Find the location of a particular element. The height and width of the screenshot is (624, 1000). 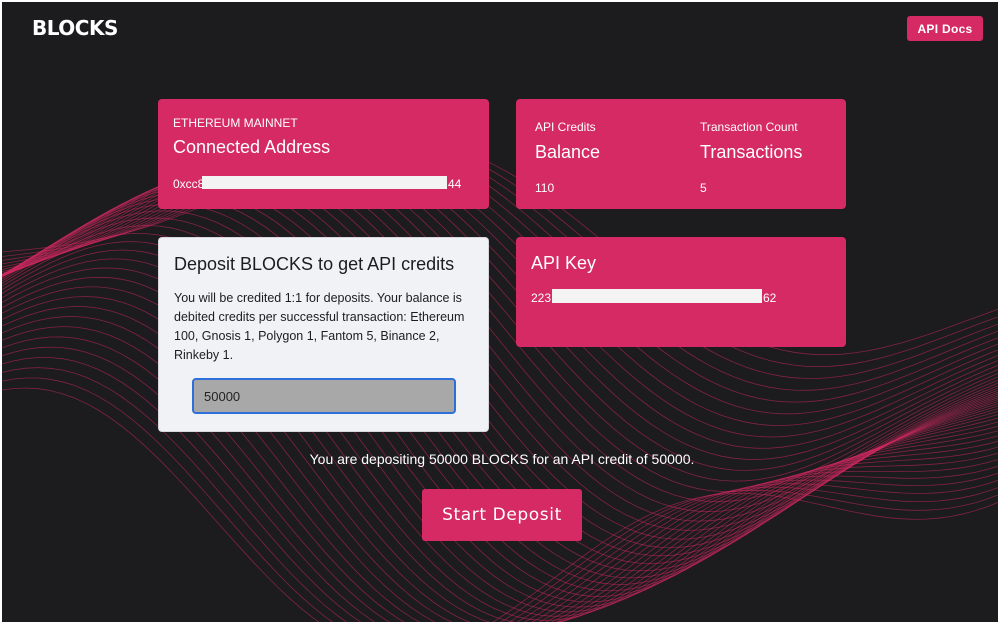

transactions-value: 5 is located at coordinates (703, 188).